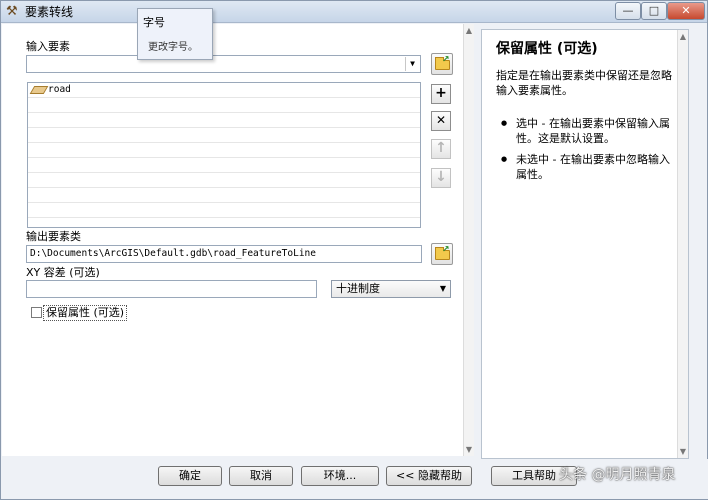 The image size is (708, 500). What do you see at coordinates (654, 11) in the screenshot?
I see `maximize-button: □` at bounding box center [654, 11].